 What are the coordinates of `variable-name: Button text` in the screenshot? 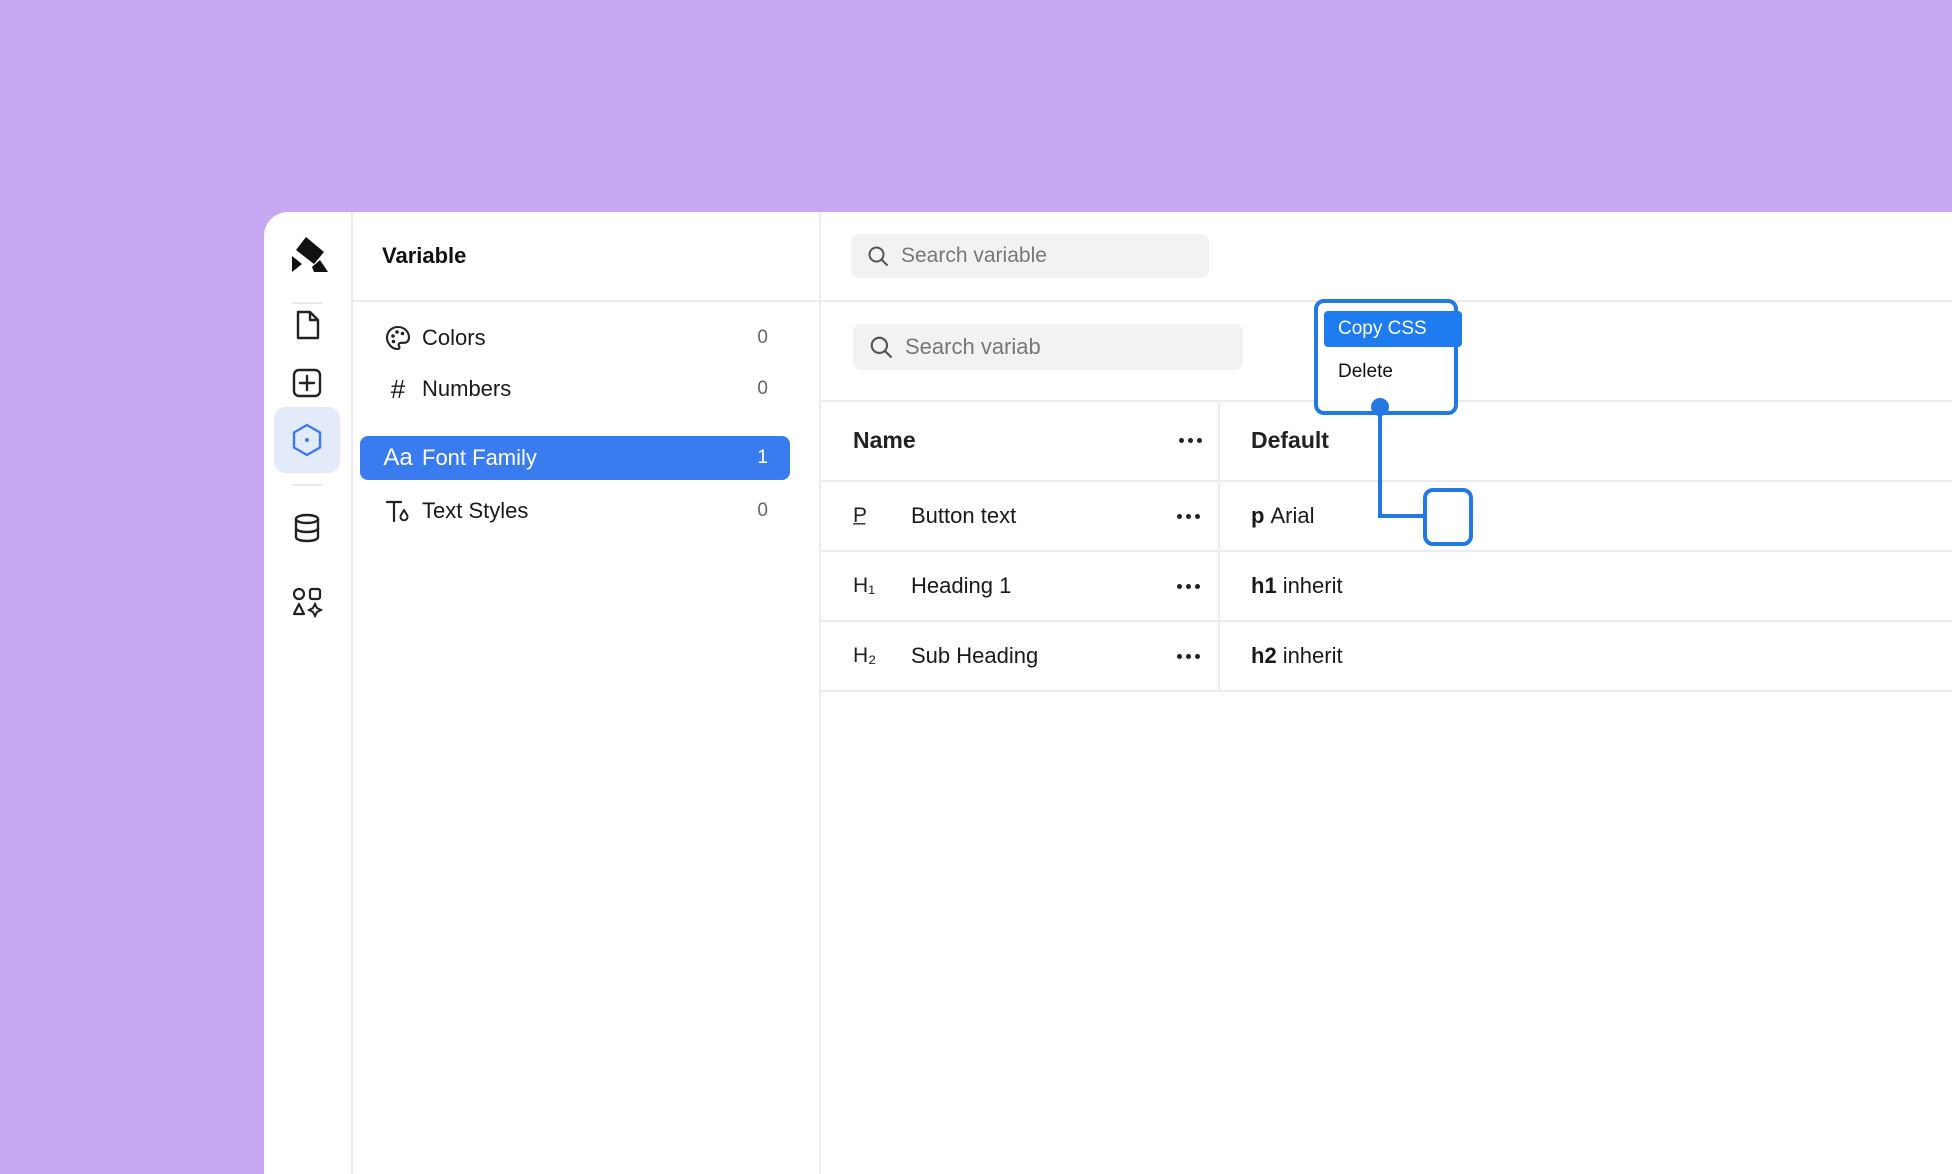 It's located at (964, 515).